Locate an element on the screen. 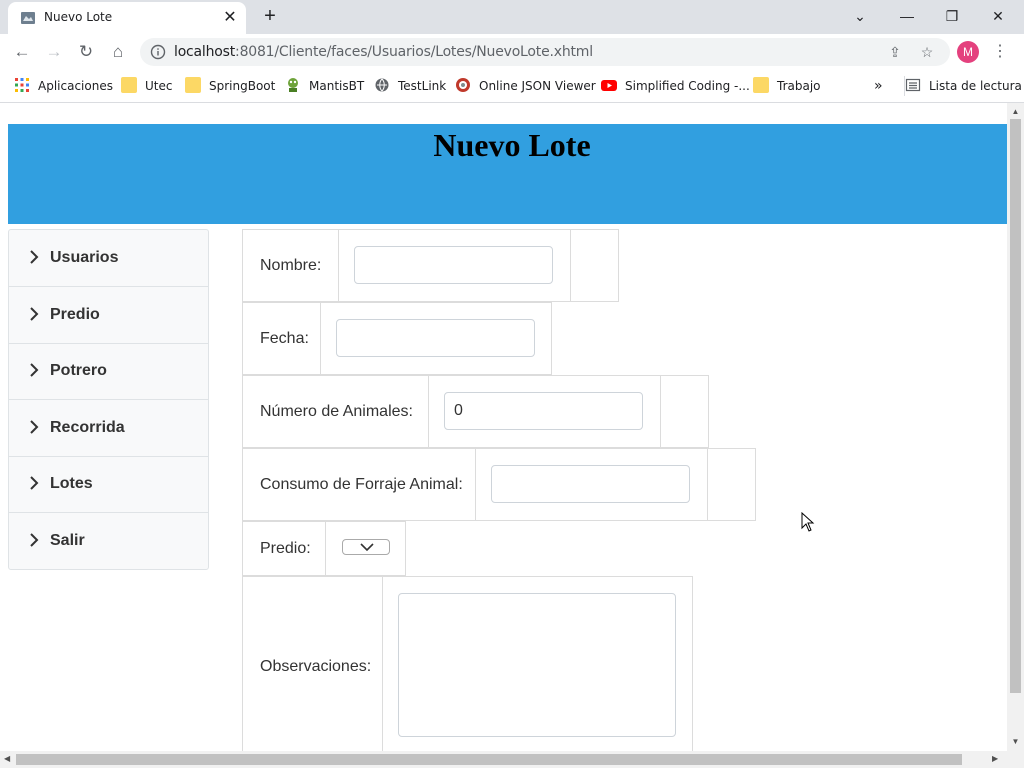  scroll-left-icon: ◀ is located at coordinates (7, 758).